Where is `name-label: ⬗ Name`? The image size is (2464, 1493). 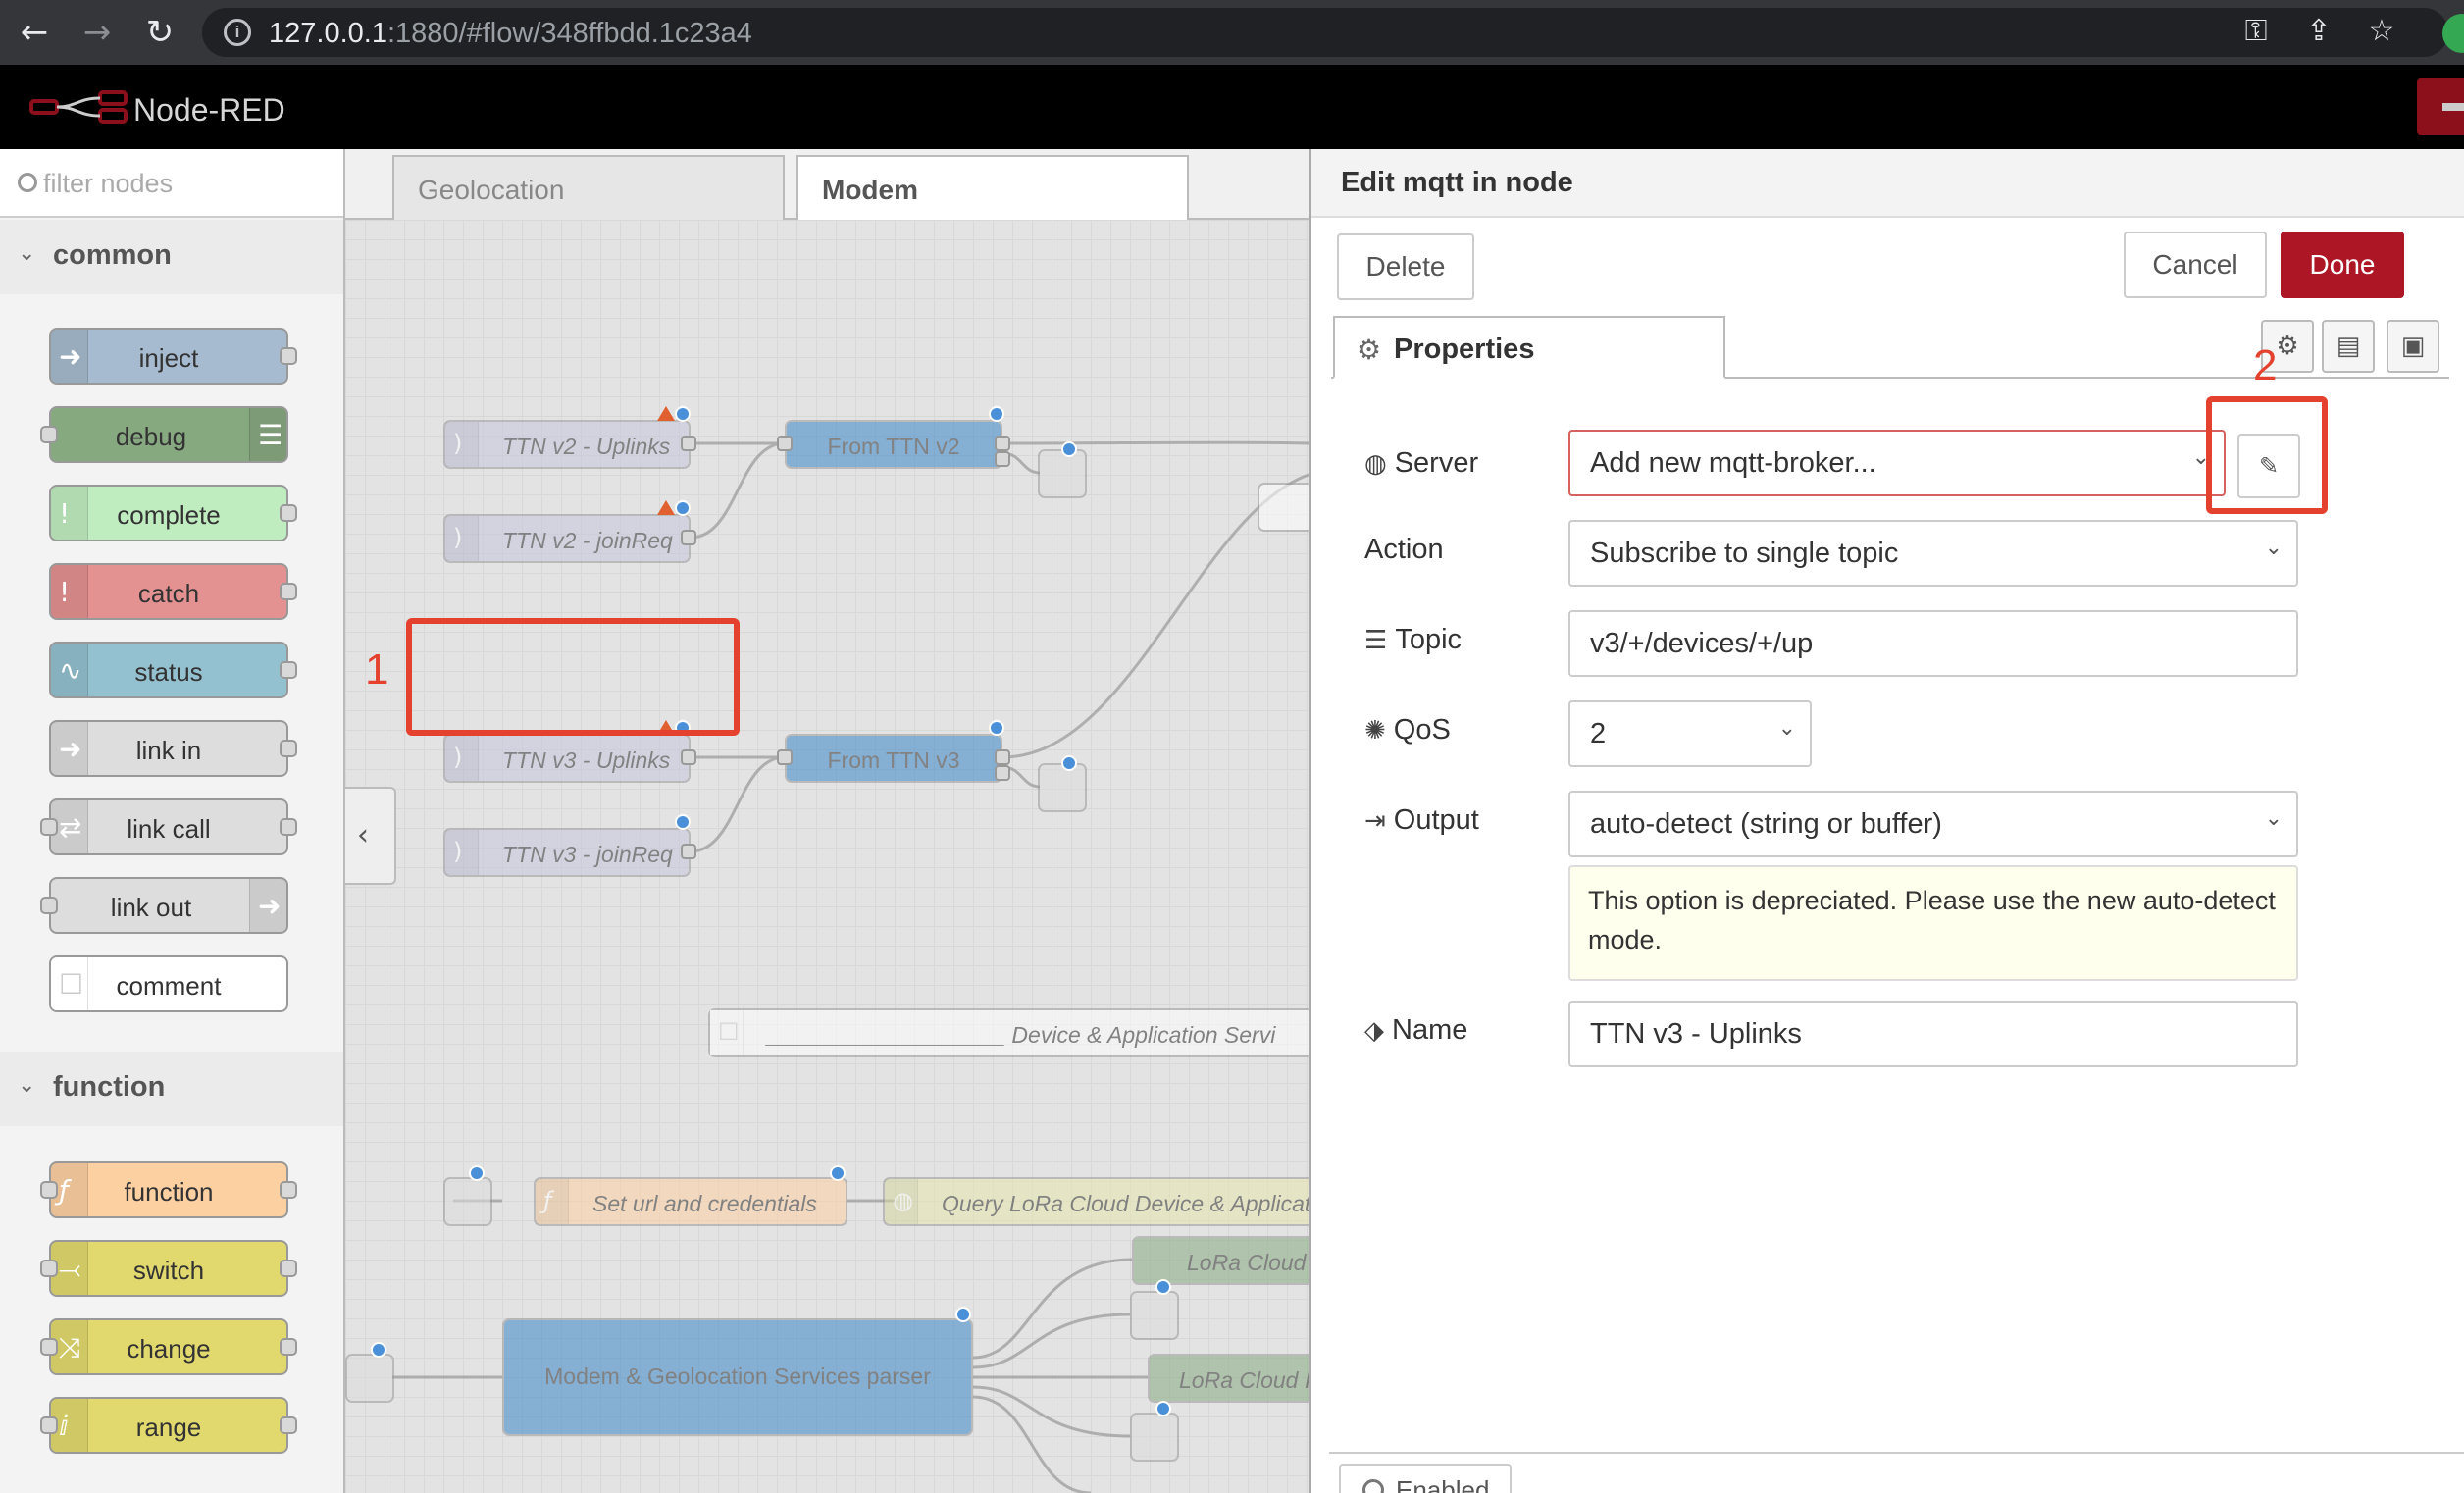
name-label: ⬗ Name is located at coordinates (1416, 1030).